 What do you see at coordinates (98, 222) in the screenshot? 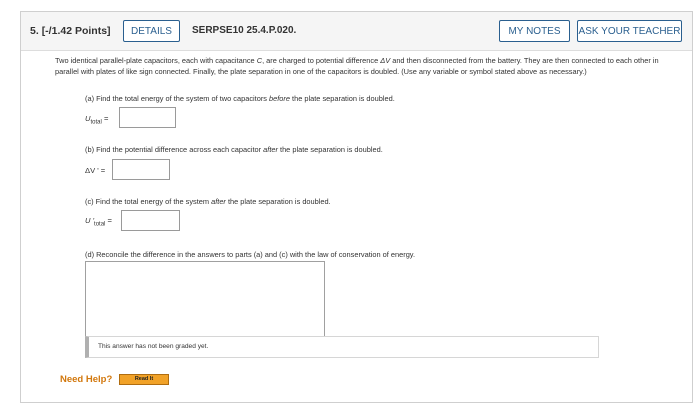
I see `part-c-label: U 'total =` at bounding box center [98, 222].